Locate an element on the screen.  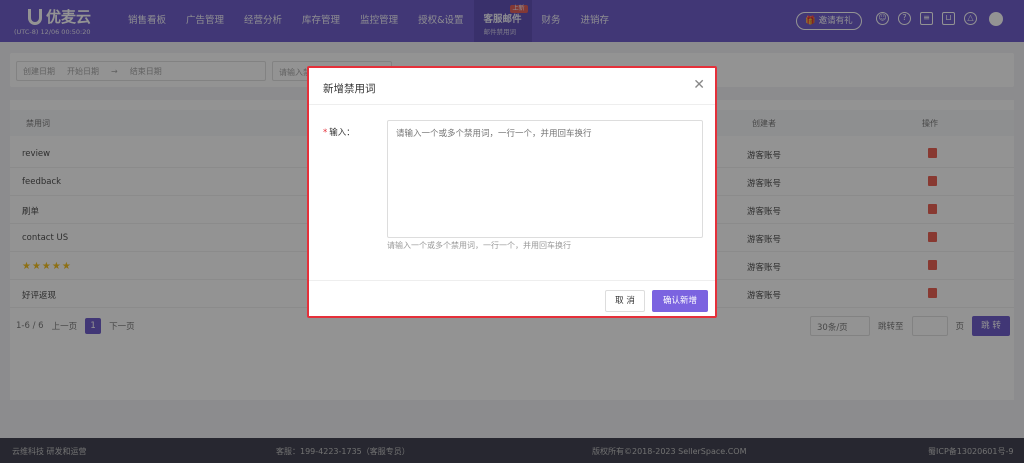
input-label: * 输入： is located at coordinates (339, 132).